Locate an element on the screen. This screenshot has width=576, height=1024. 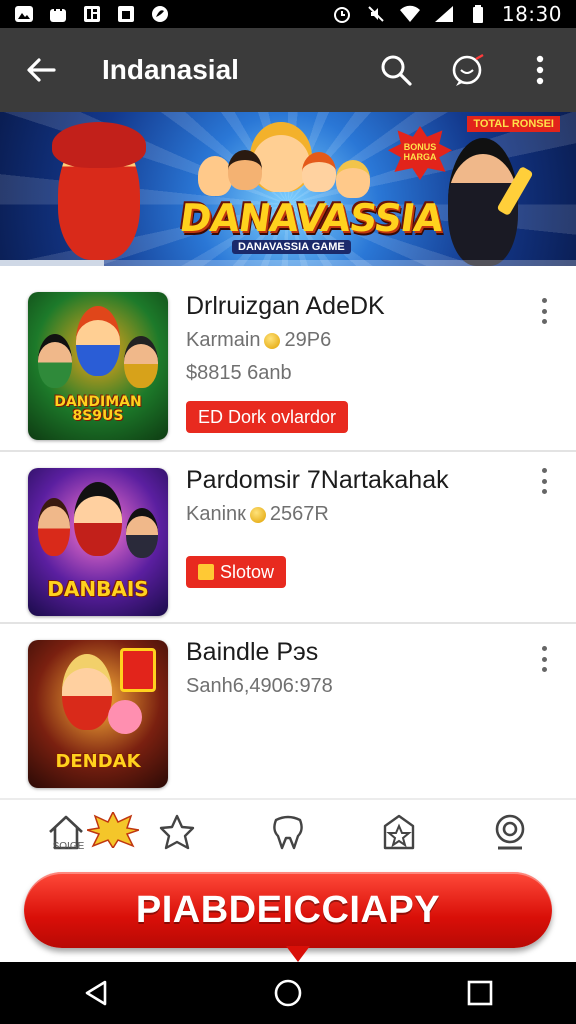
battery-icon is located at coordinates (478, 14).